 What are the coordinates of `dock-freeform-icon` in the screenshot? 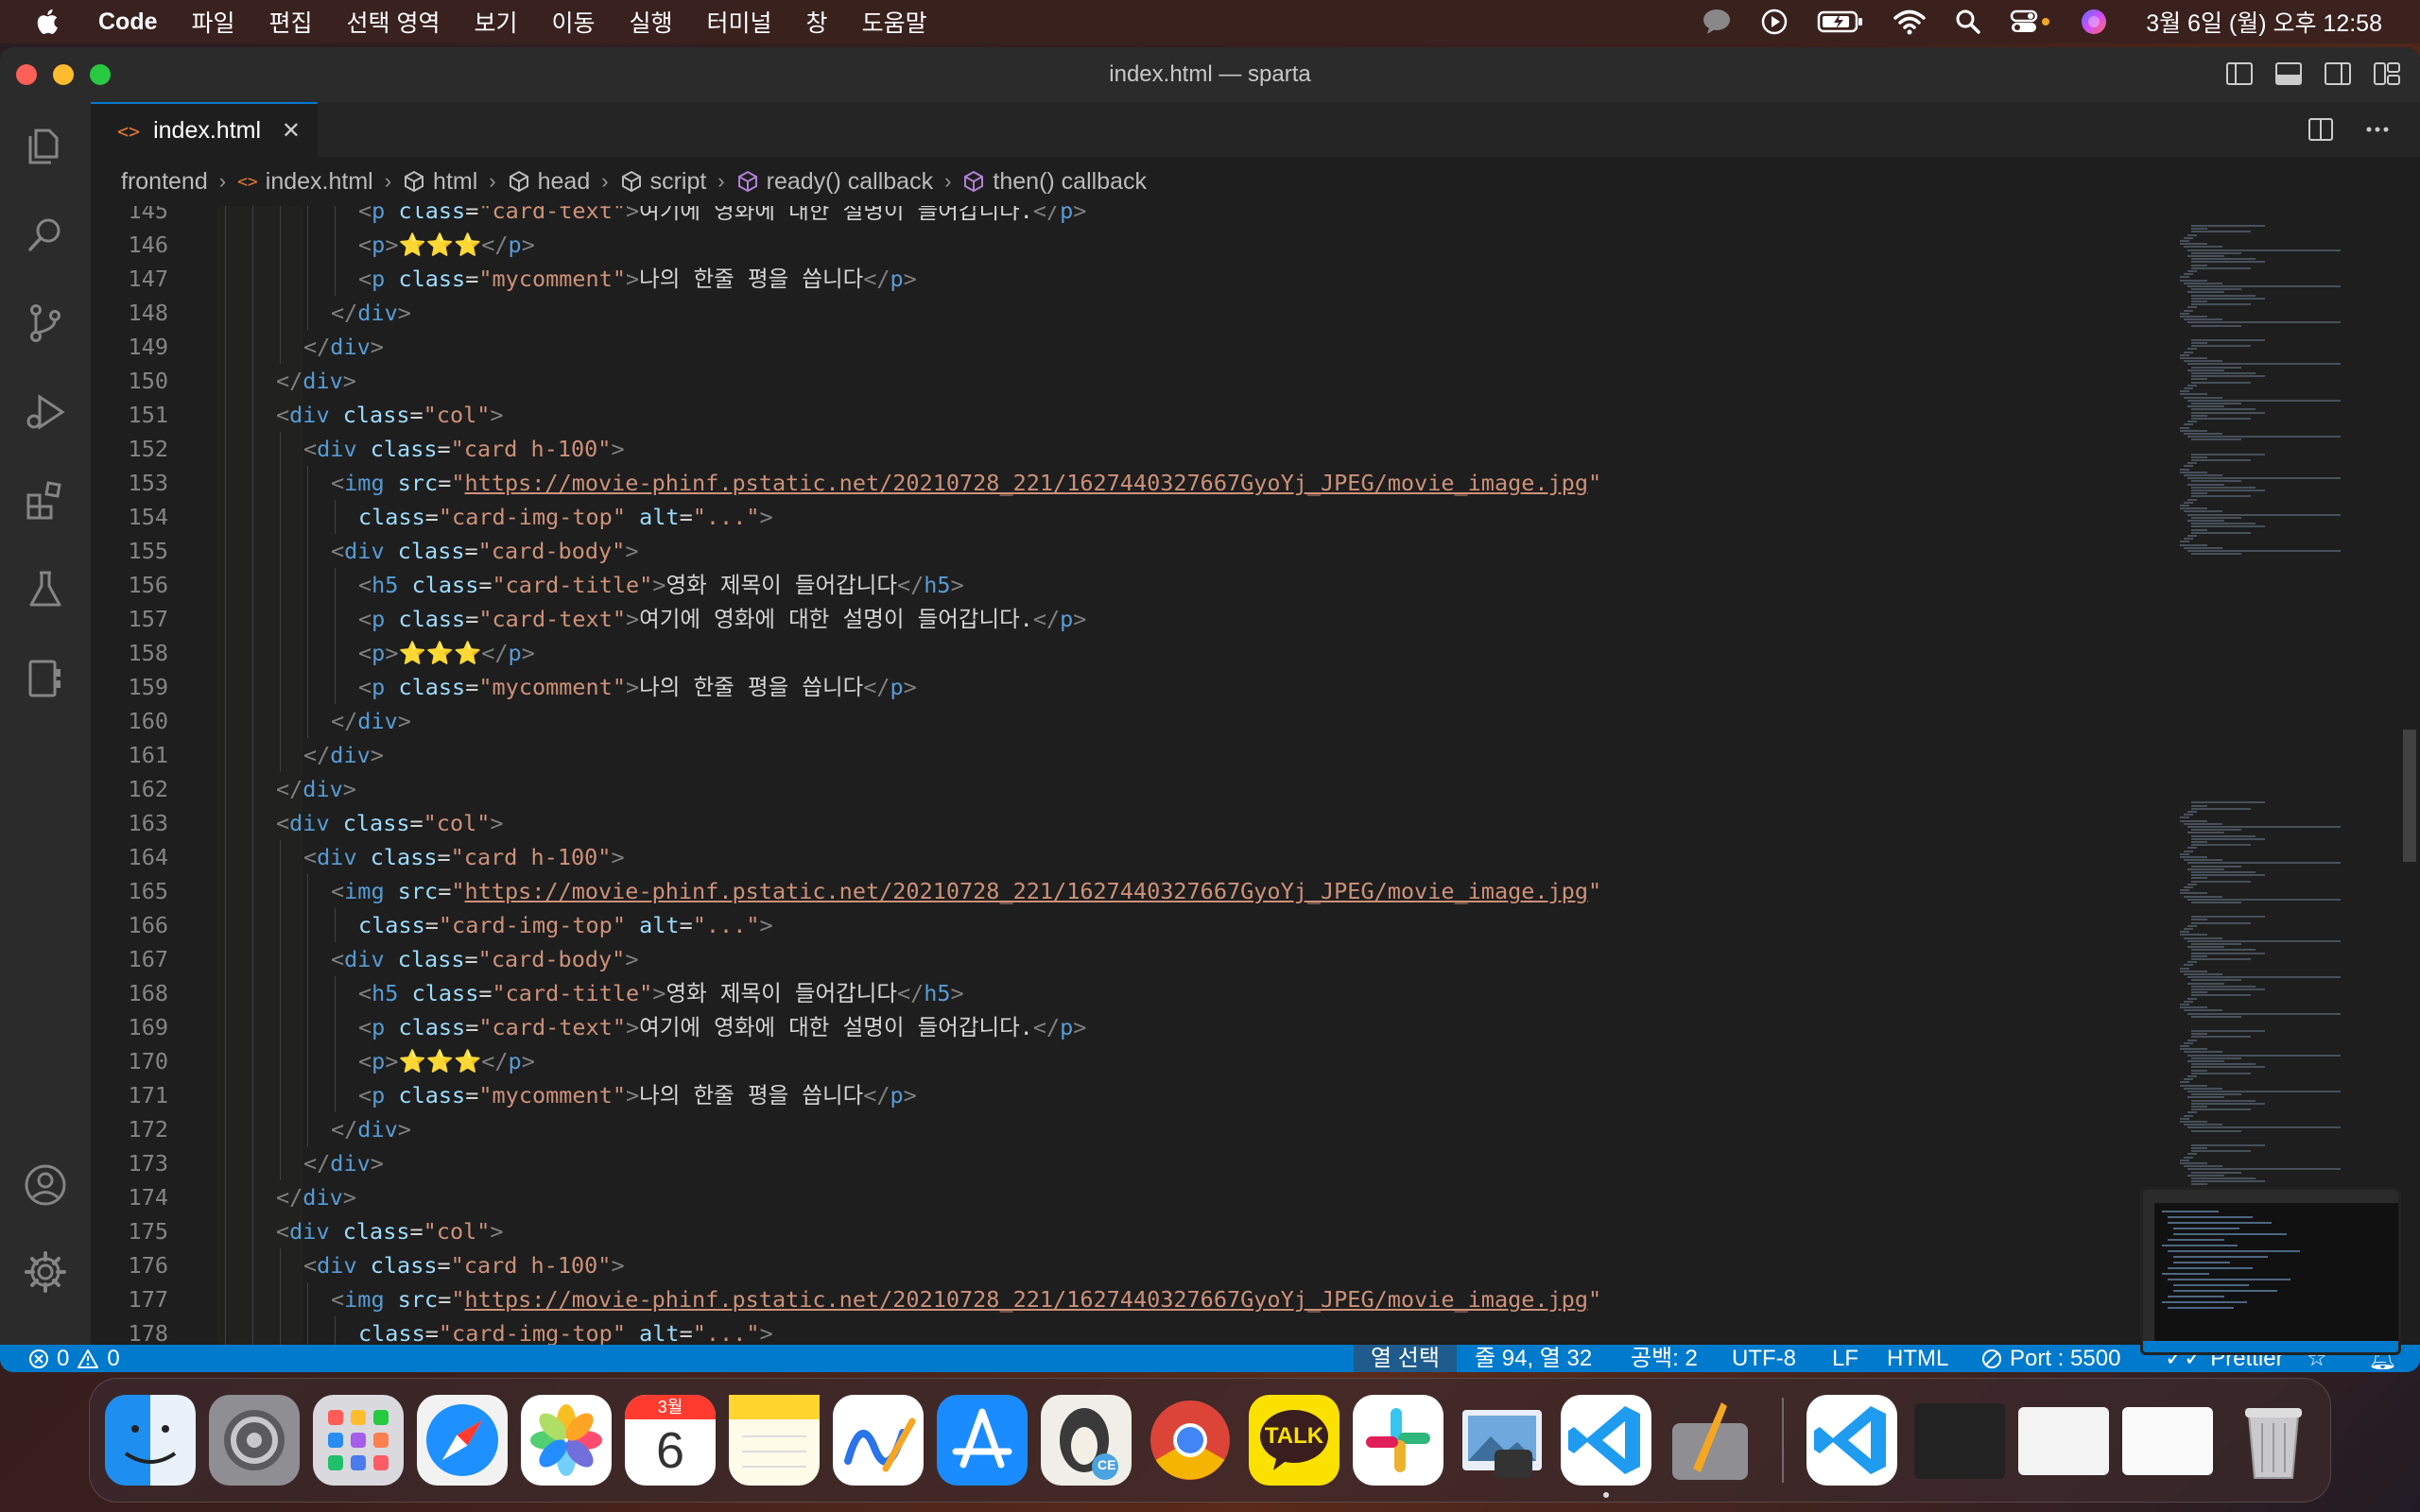 It's located at (878, 1440).